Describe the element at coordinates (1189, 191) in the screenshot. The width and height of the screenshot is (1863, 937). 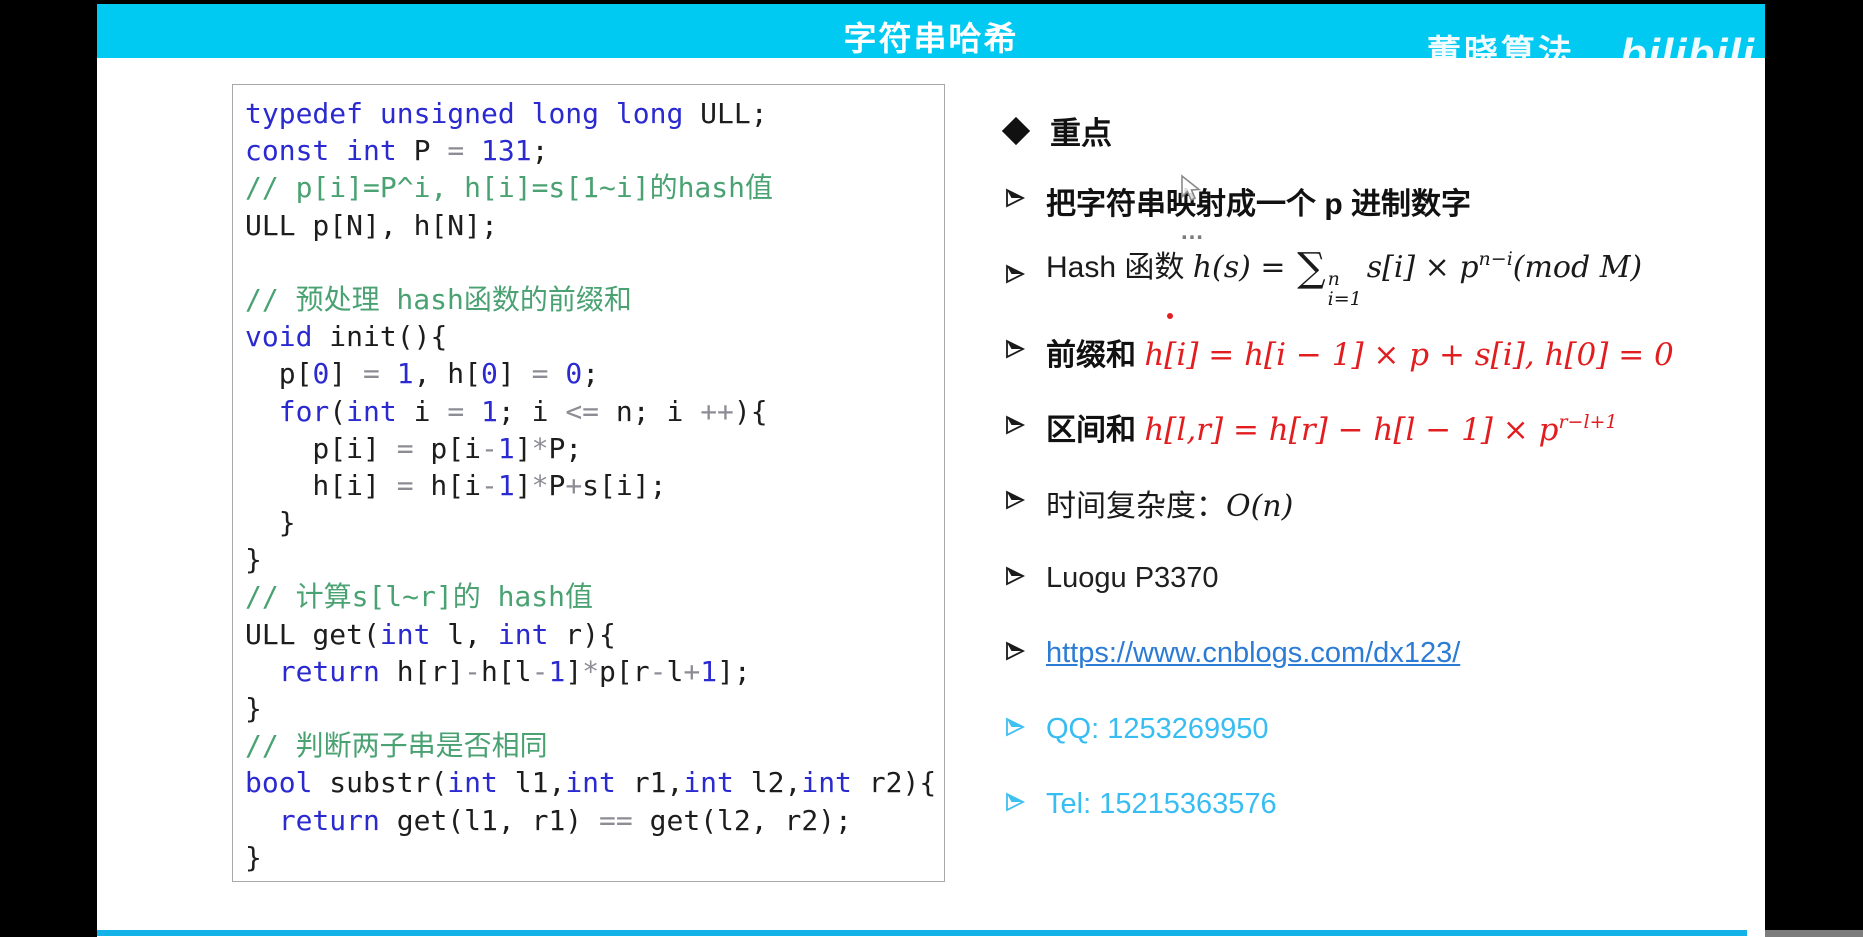
I see `mouse-cursor-icon` at that location.